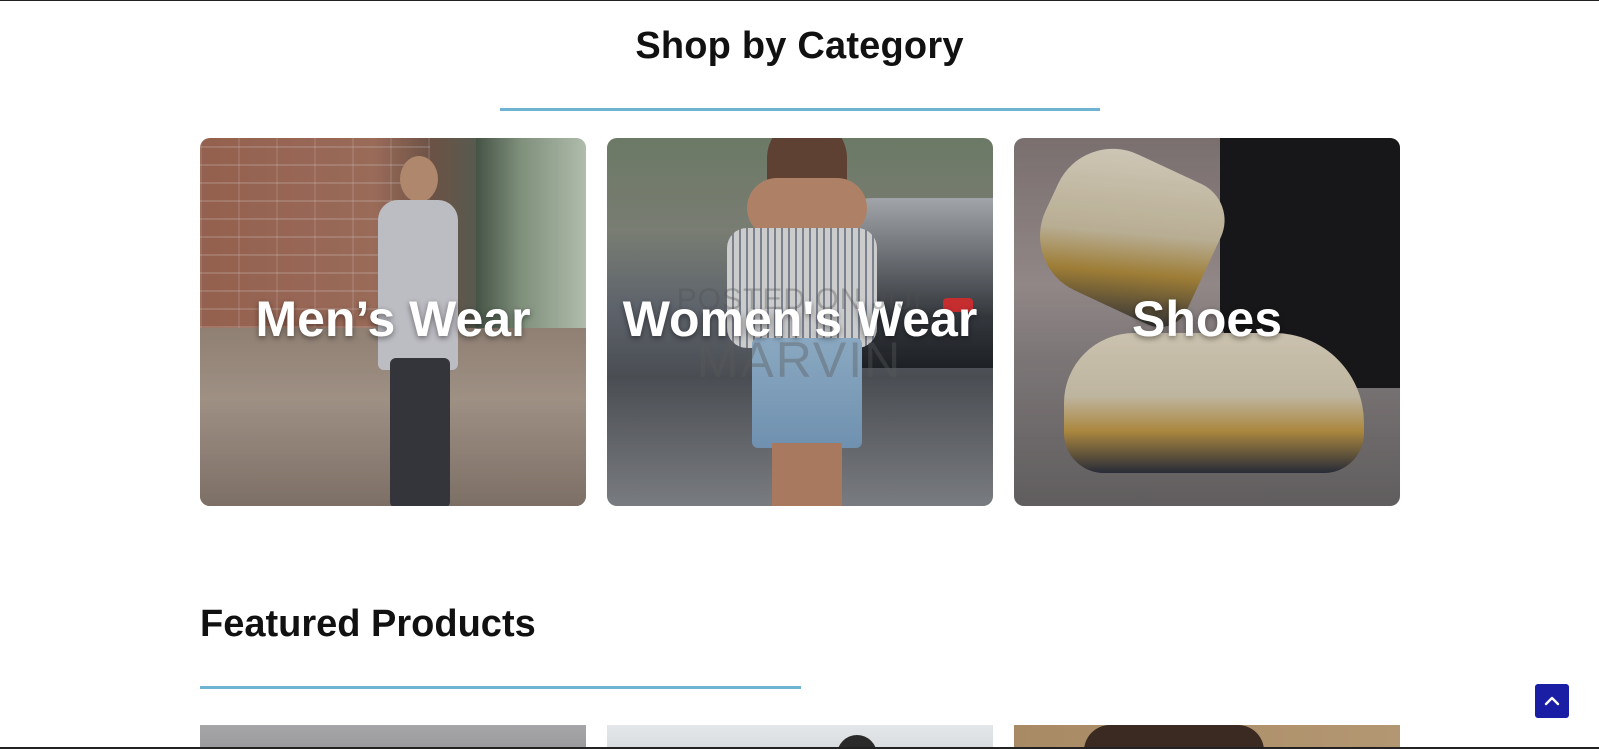 The height and width of the screenshot is (749, 1599). What do you see at coordinates (799, 360) in the screenshot?
I see `watermark-name: MARVIN` at bounding box center [799, 360].